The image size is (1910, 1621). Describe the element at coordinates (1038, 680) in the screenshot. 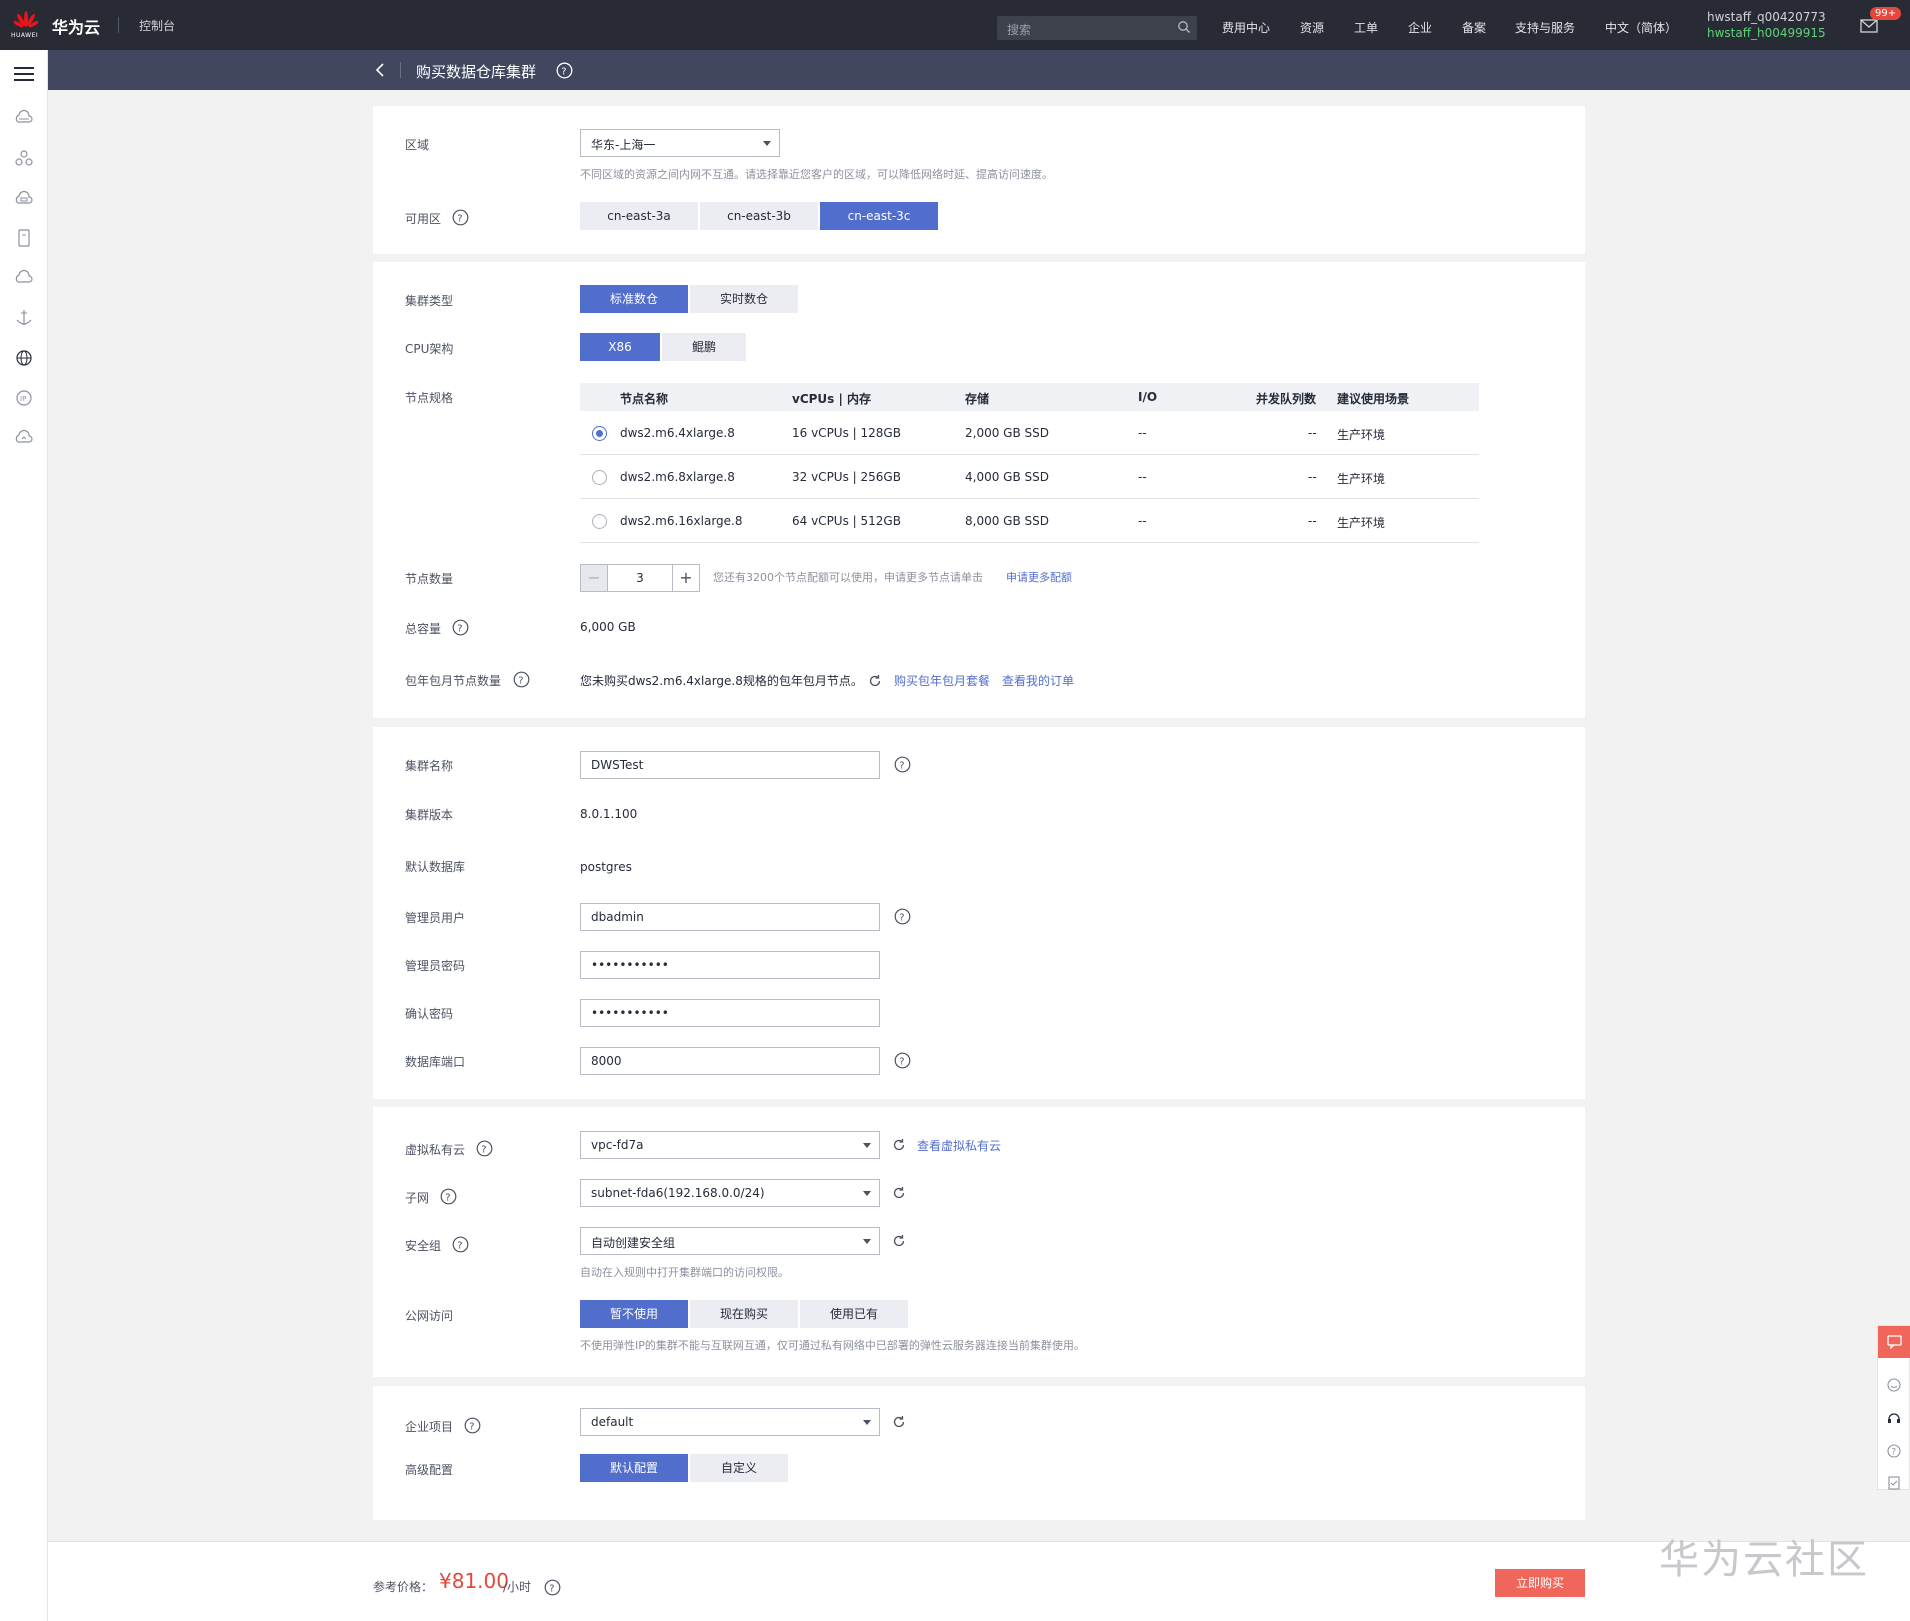

I see `view-orders-link: 查看我的订单` at that location.